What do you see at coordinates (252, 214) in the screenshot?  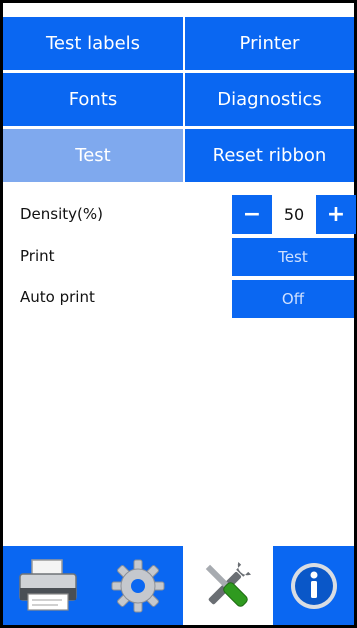 I see `density-decrease-button: −` at bounding box center [252, 214].